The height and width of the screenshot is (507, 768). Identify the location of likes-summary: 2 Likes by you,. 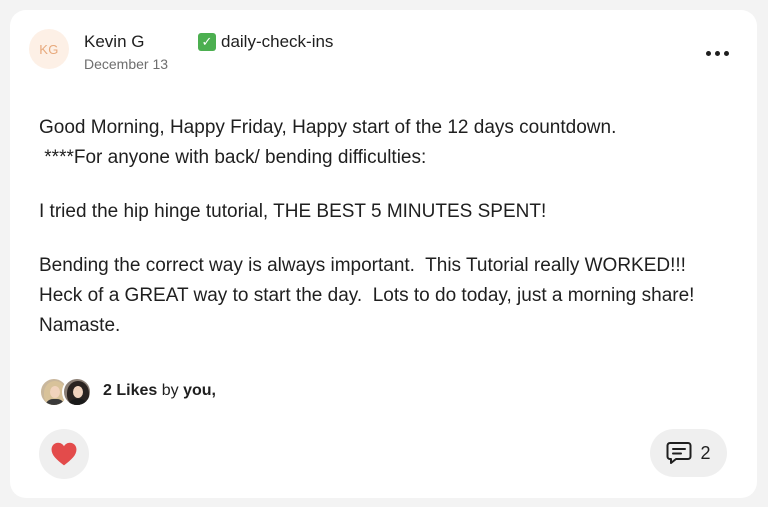
(159, 391).